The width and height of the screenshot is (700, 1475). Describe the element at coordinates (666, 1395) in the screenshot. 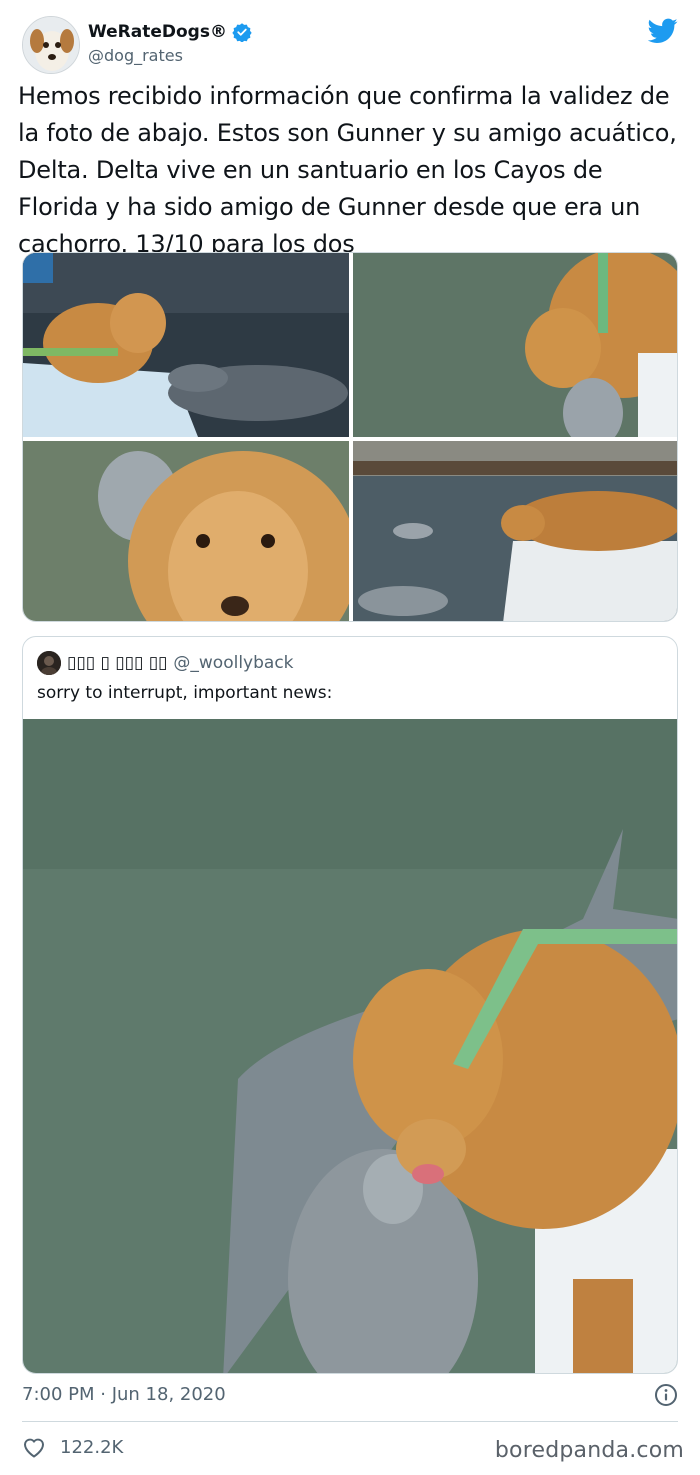

I see `info-icon` at that location.